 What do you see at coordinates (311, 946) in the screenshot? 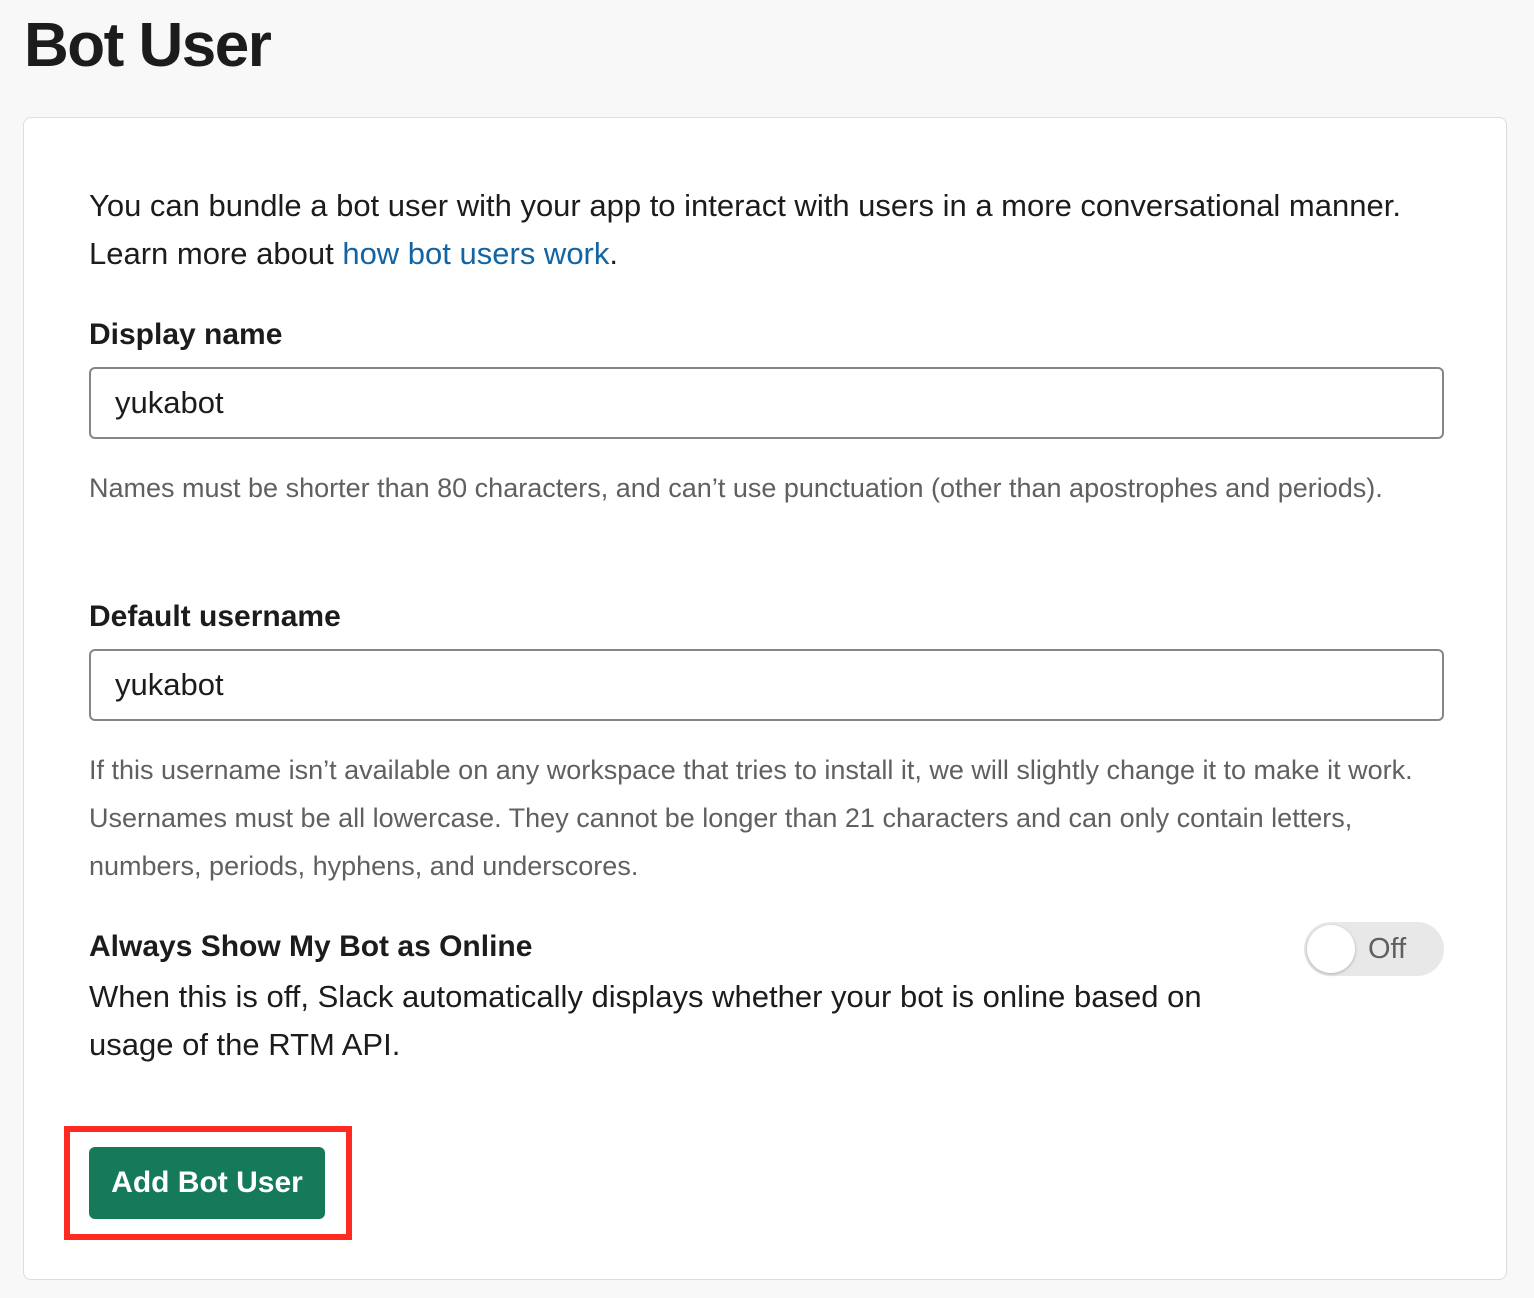
I see `always-online-title: Always Show My Bot as Online` at bounding box center [311, 946].